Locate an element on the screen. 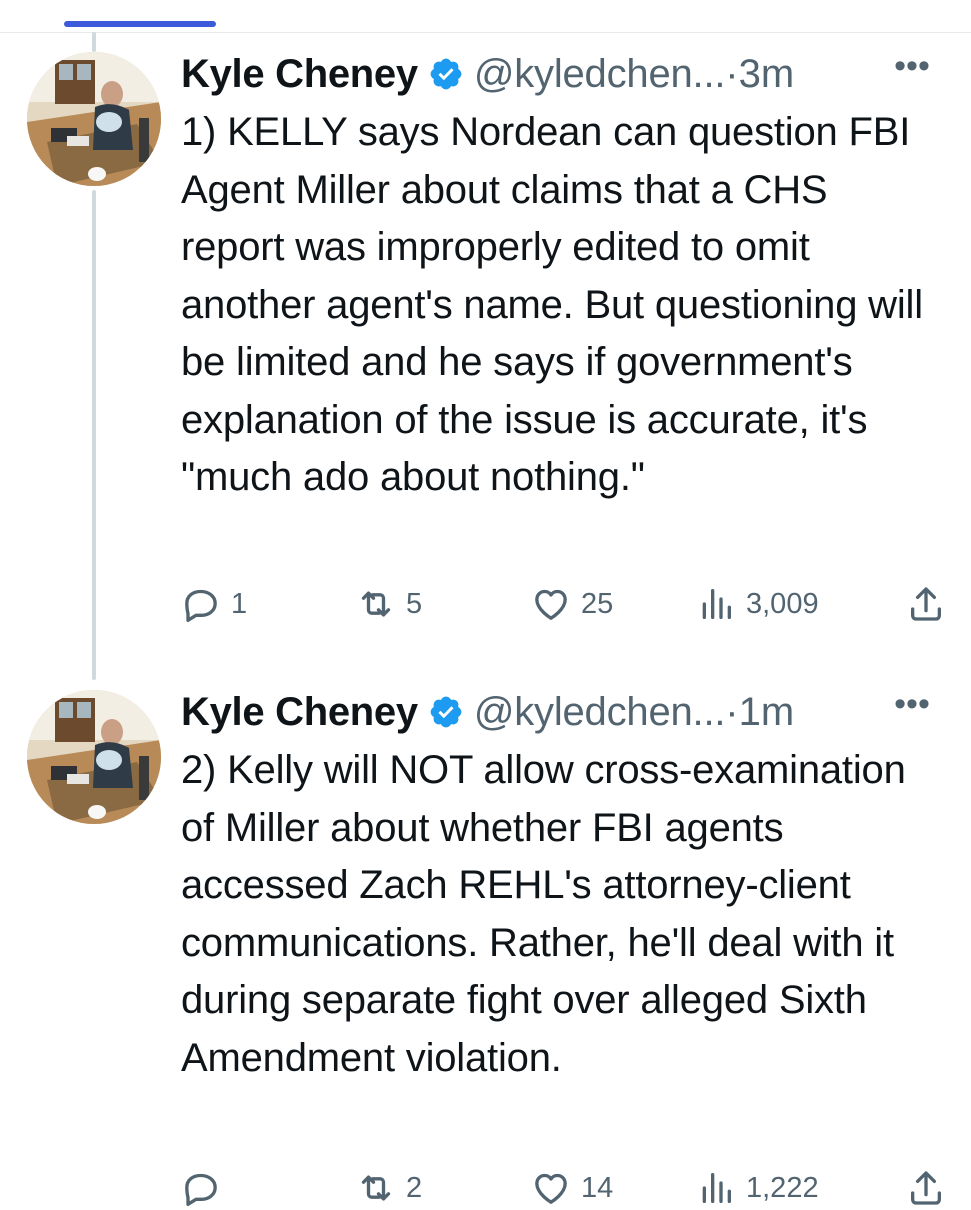  like-count: 25 is located at coordinates (597, 603).